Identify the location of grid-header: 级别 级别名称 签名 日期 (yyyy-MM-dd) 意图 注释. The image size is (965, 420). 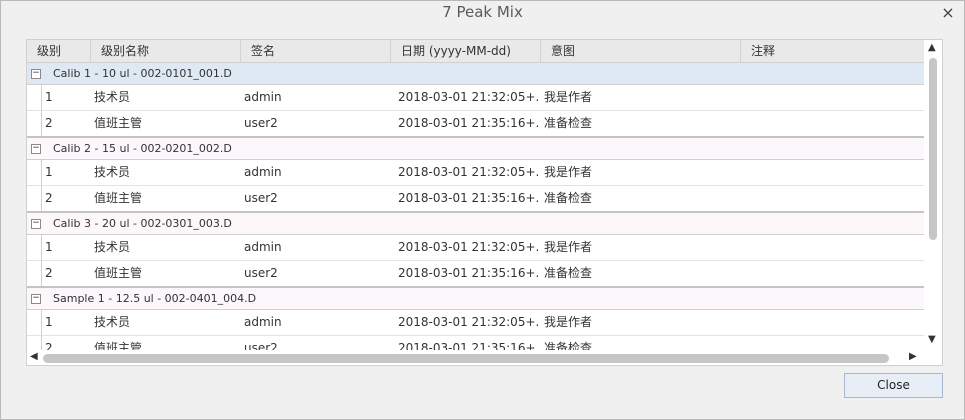
(475, 51).